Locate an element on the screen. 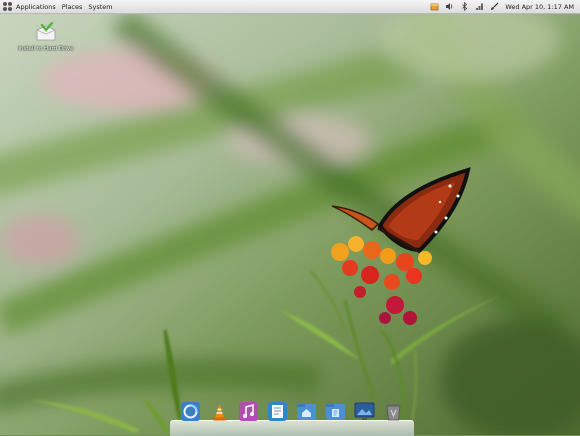 Image resolution: width=580 pixels, height=436 pixels. documents-folder-icon is located at coordinates (335, 411).